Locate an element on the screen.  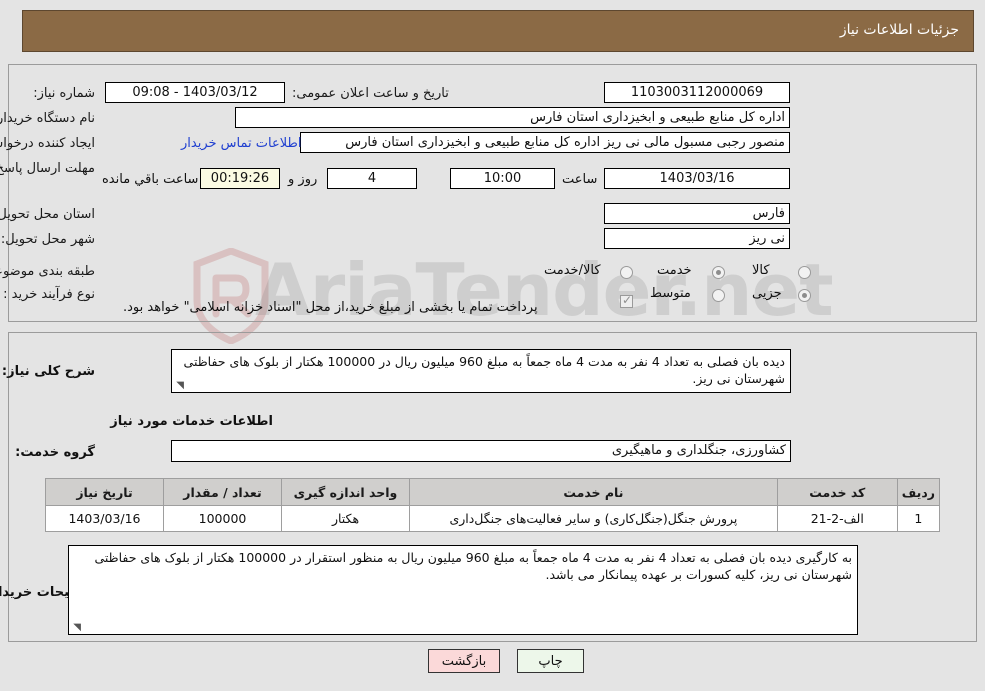
category-radio-kala-khedmat-label: کالا/خدمت is located at coordinates (572, 270).